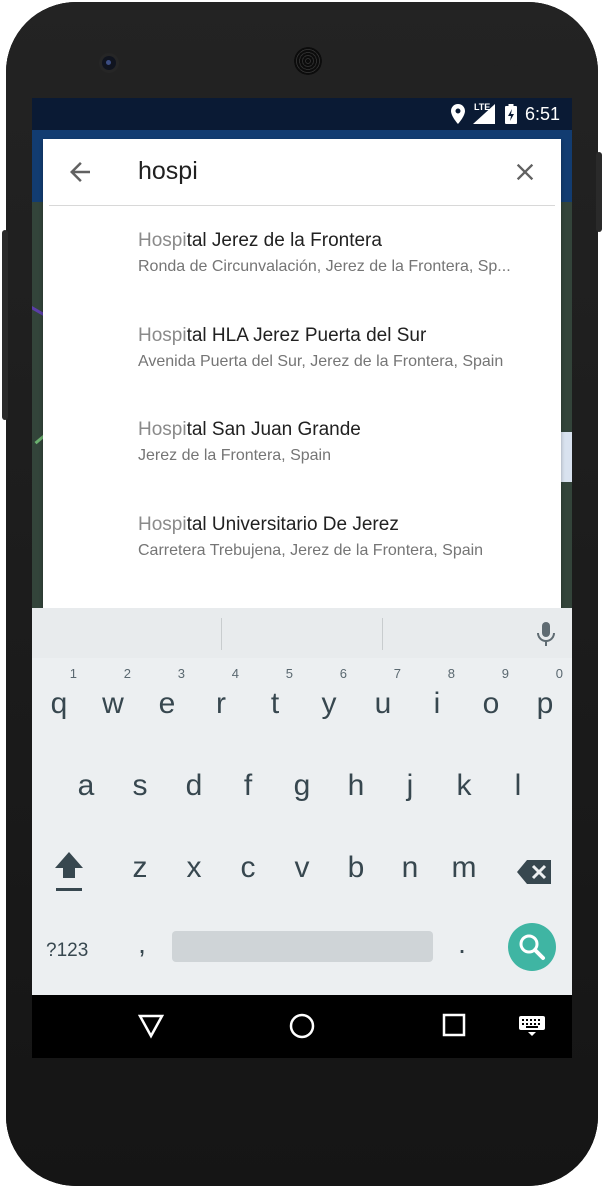 The height and width of the screenshot is (1188, 605). I want to click on key-r: 4r, so click(221, 704).